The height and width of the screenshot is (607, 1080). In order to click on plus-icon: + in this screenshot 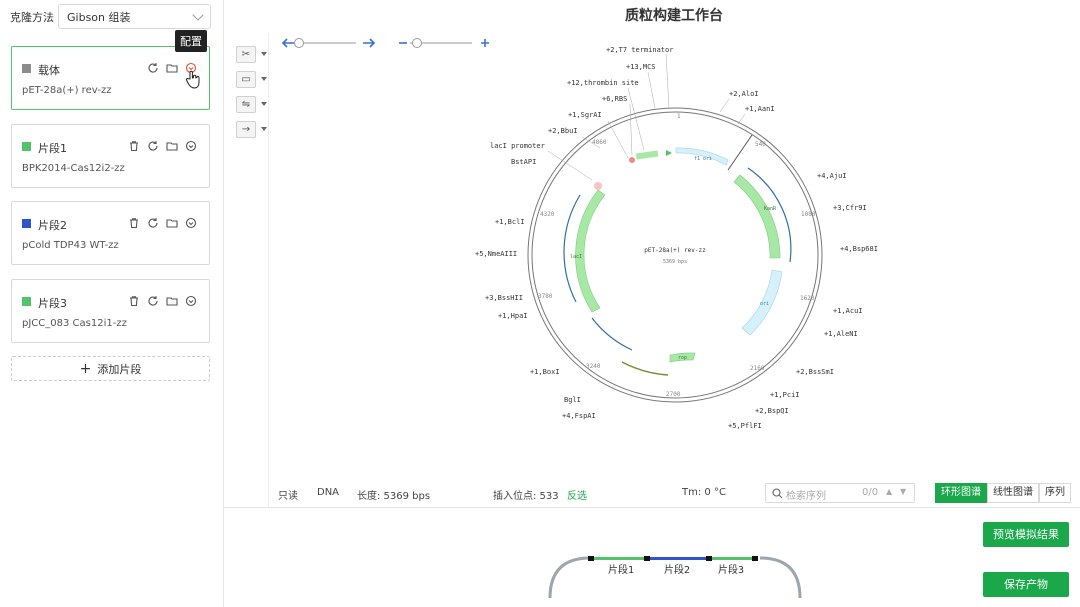, I will do `click(85, 368)`.